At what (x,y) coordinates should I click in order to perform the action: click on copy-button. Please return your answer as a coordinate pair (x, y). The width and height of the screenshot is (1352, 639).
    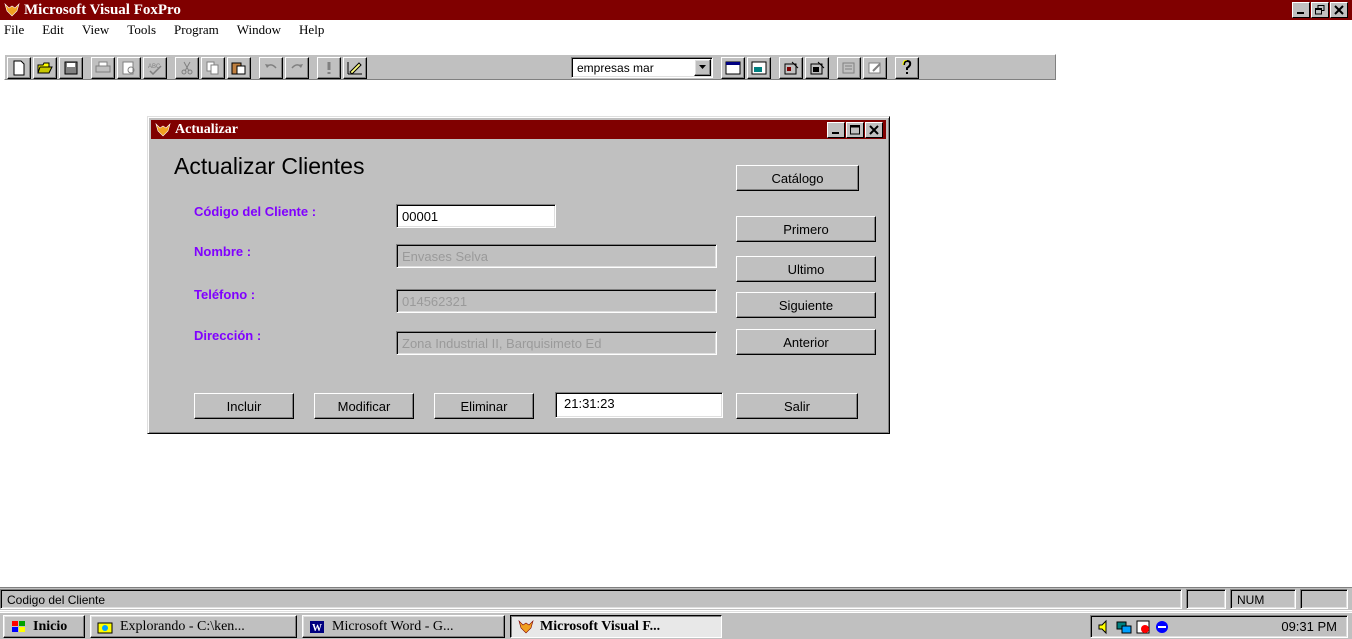
    Looking at the image, I should click on (213, 68).